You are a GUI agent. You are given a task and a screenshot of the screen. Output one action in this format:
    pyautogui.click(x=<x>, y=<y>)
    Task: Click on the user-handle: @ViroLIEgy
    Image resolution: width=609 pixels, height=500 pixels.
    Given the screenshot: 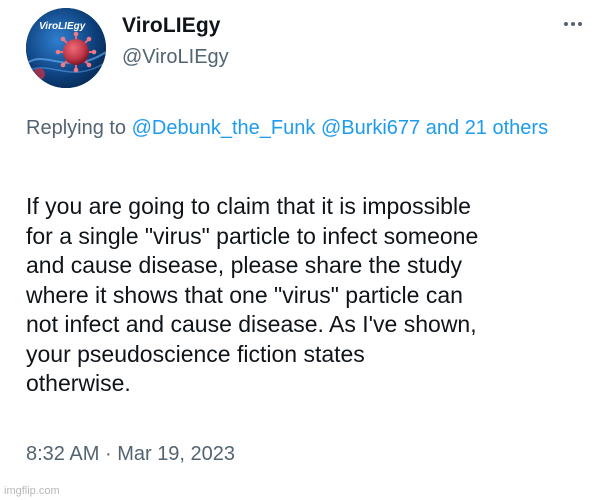 What is the action you would take?
    pyautogui.click(x=175, y=57)
    